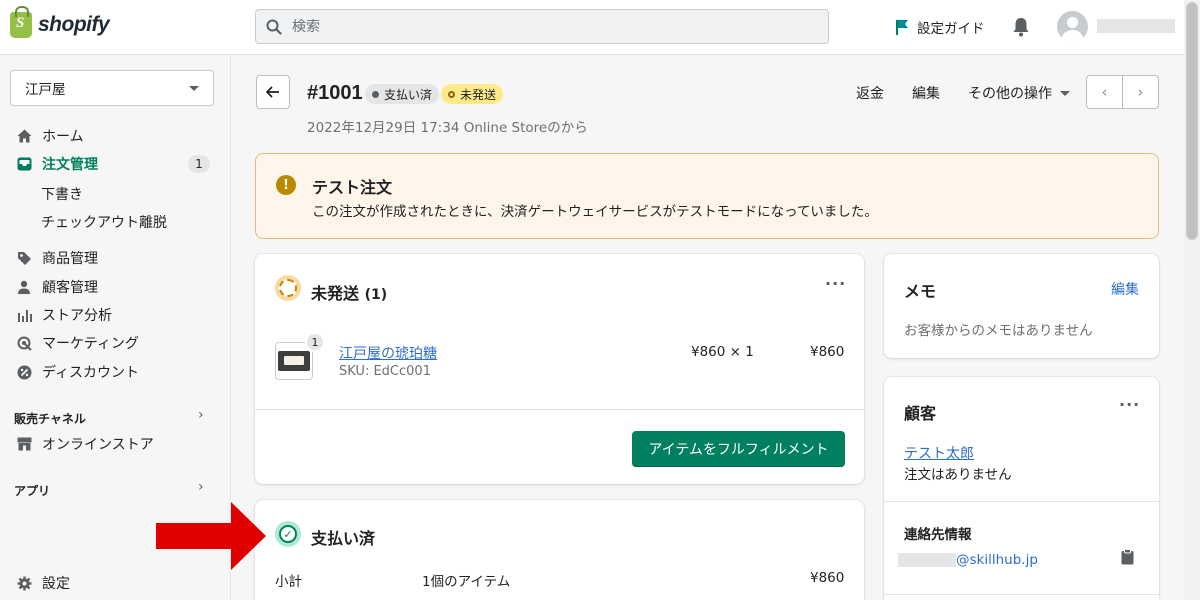  What do you see at coordinates (388, 353) in the screenshot?
I see `product-name-link: 江戸屋の琥珀糖` at bounding box center [388, 353].